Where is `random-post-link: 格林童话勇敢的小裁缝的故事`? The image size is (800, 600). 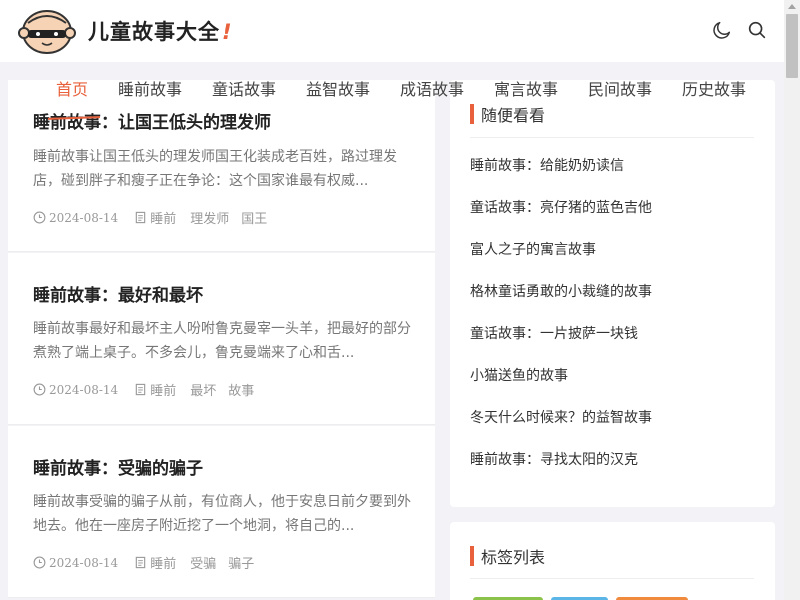 random-post-link: 格林童话勇敢的小裁缝的故事 is located at coordinates (561, 291).